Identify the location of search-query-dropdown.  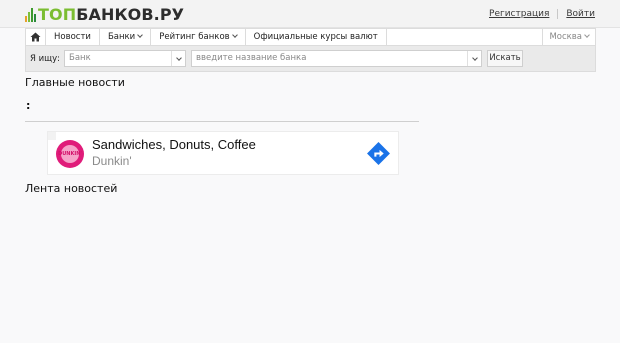
(474, 58).